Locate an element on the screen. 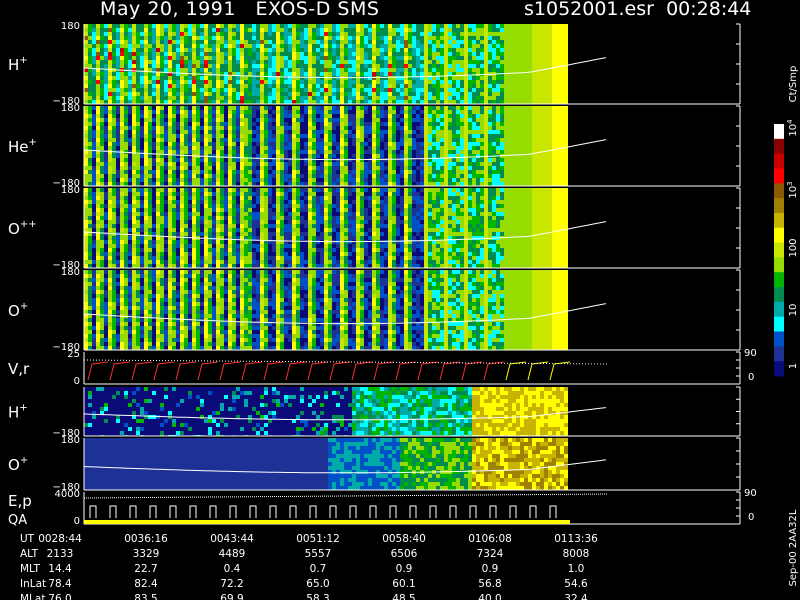 This screenshot has width=800, height=600. panel-label-3: O+180−180 is located at coordinates (44, 310).